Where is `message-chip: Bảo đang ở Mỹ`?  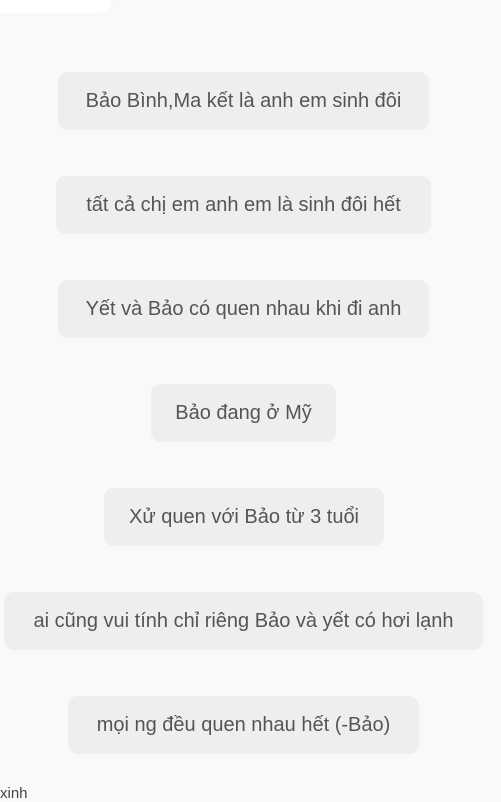
message-chip: Bảo đang ở Mỹ is located at coordinates (243, 413).